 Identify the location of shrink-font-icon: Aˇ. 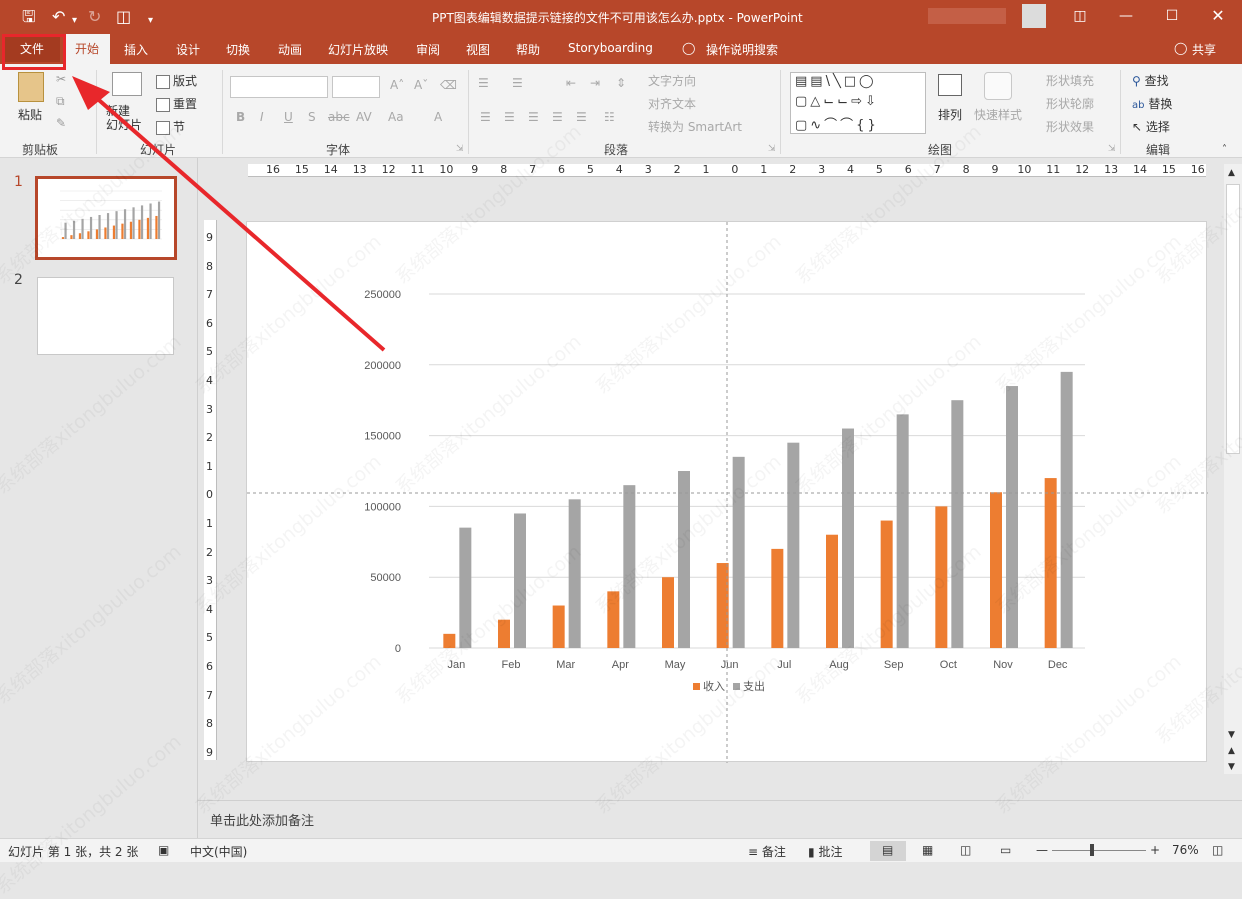
(421, 85).